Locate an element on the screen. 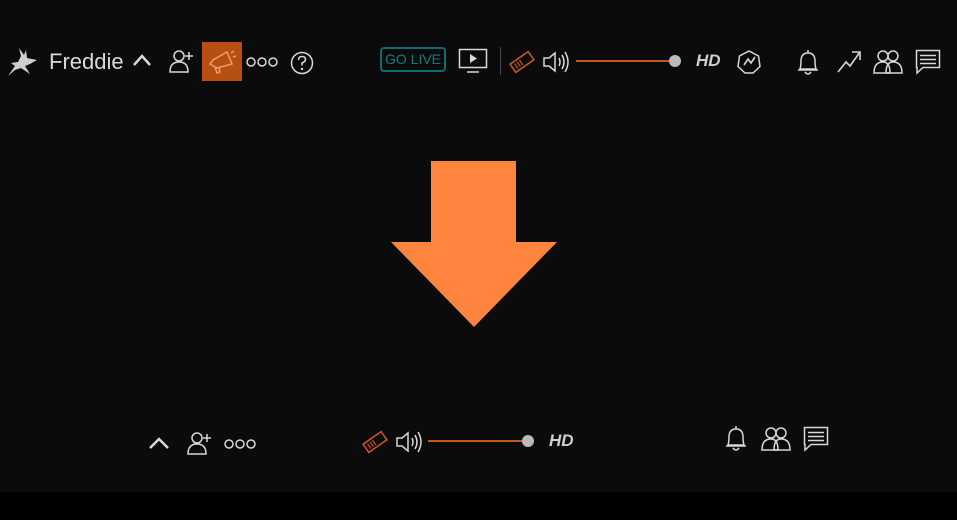 The height and width of the screenshot is (520, 957). bottom-volume-icon is located at coordinates (410, 442).